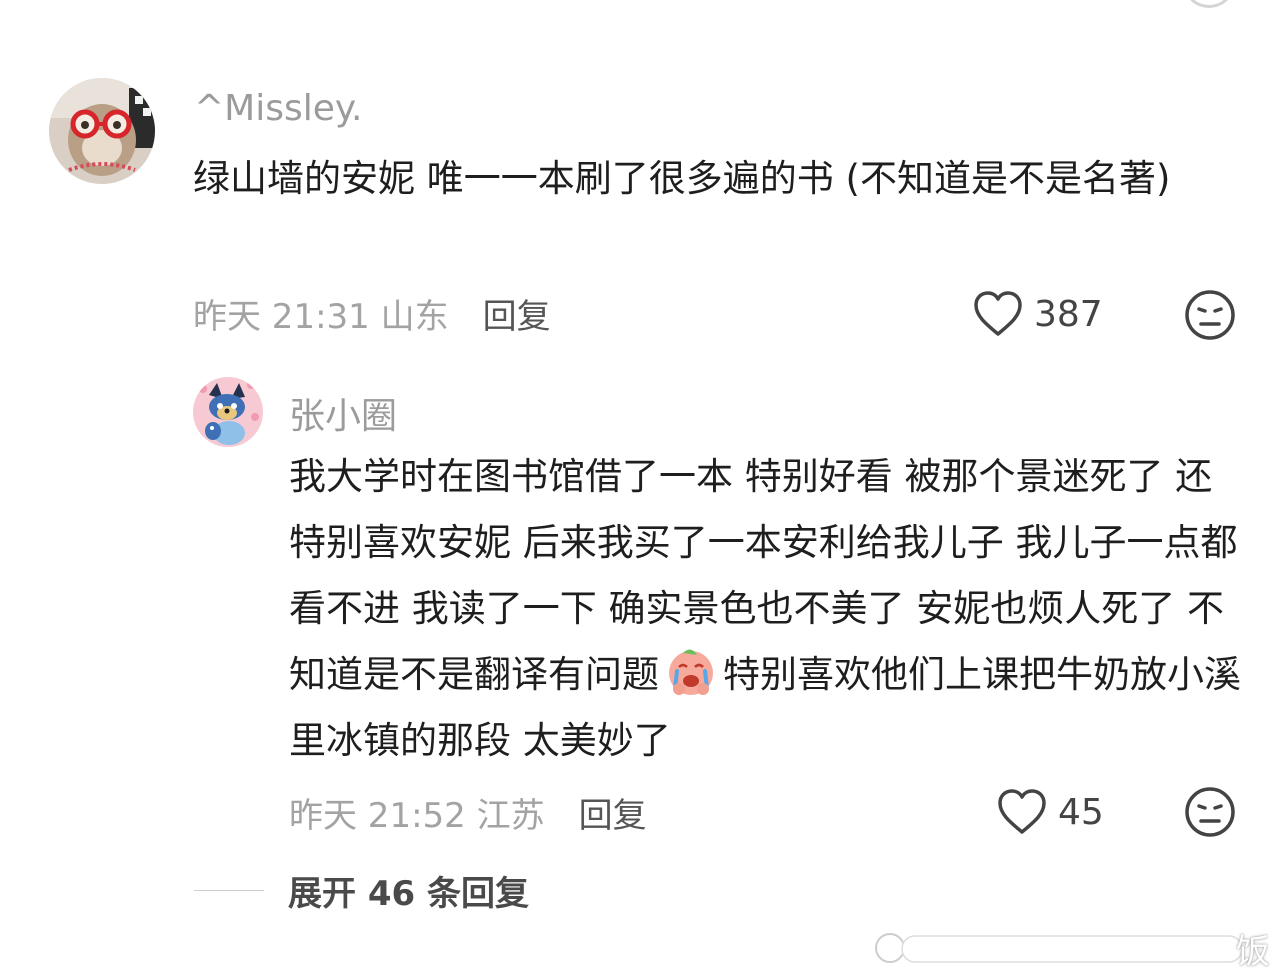 The height and width of the screenshot is (975, 1284). What do you see at coordinates (691, 672) in the screenshot?
I see `crying-emoji-icon` at bounding box center [691, 672].